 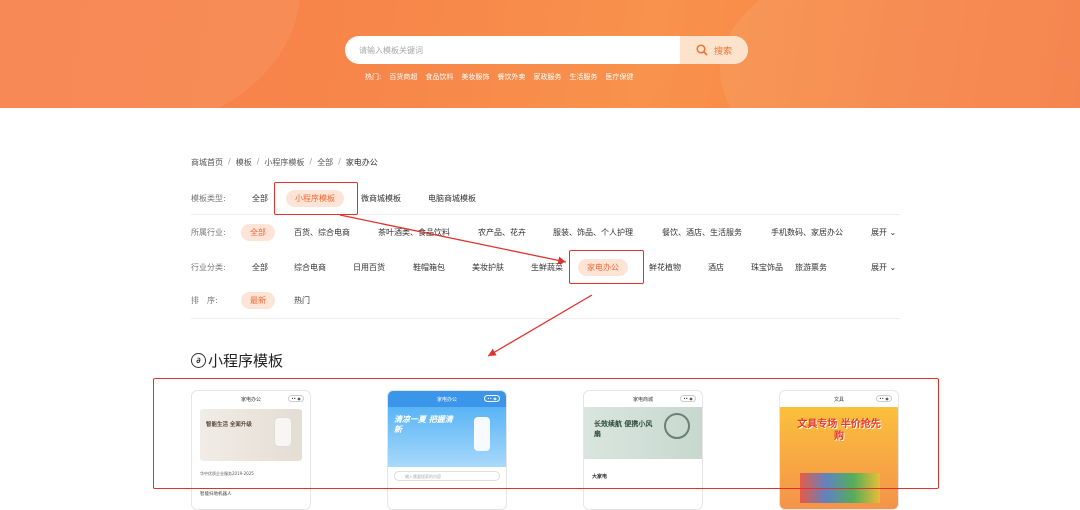 I want to click on filter-option: 农产品、花卉, so click(x=502, y=232).